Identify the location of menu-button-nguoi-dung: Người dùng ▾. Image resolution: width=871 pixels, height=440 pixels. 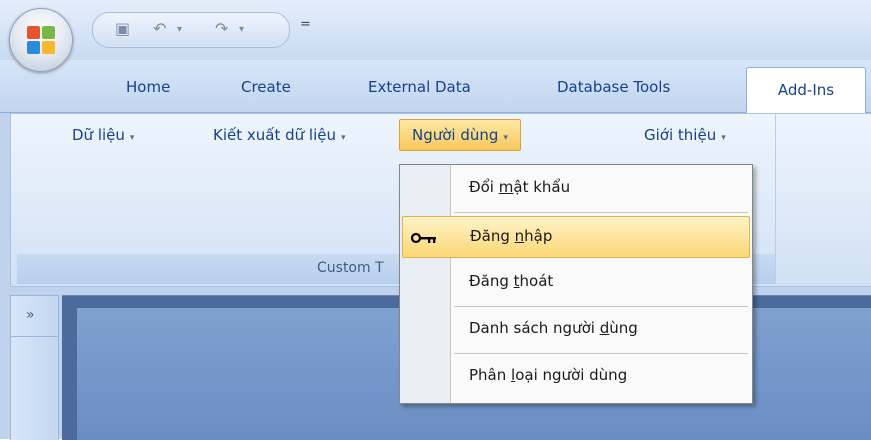
(460, 135).